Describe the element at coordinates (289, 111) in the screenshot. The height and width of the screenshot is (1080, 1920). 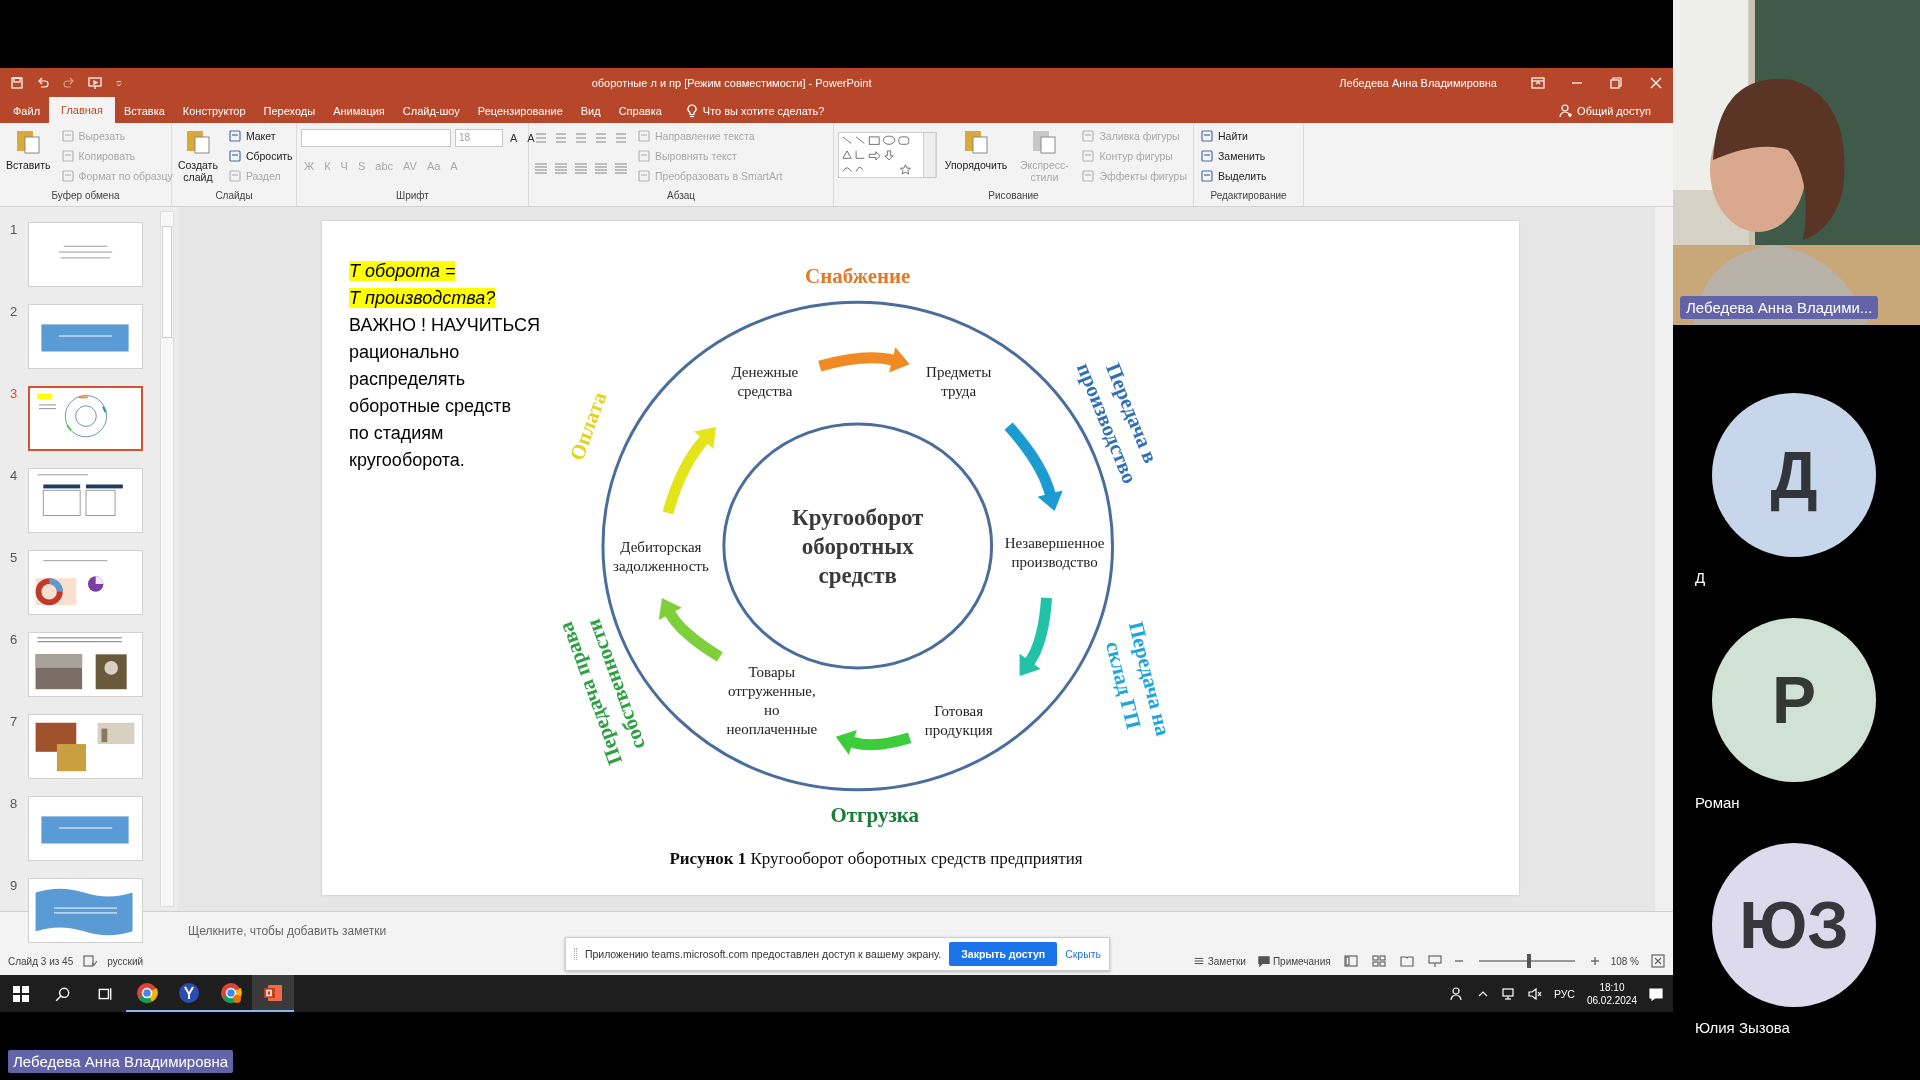
I see `ribbon-tab: Переходы` at that location.